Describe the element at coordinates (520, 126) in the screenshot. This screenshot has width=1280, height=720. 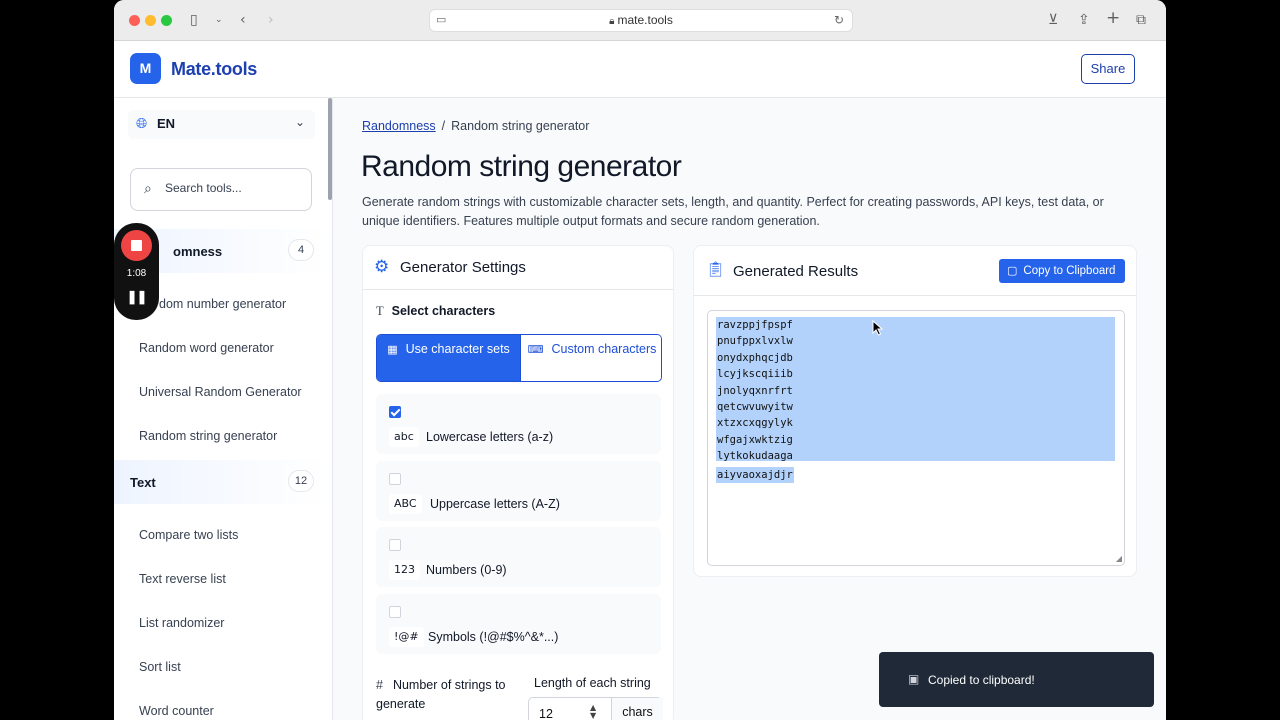
I see `breadcrumb-current: Random string generator` at that location.